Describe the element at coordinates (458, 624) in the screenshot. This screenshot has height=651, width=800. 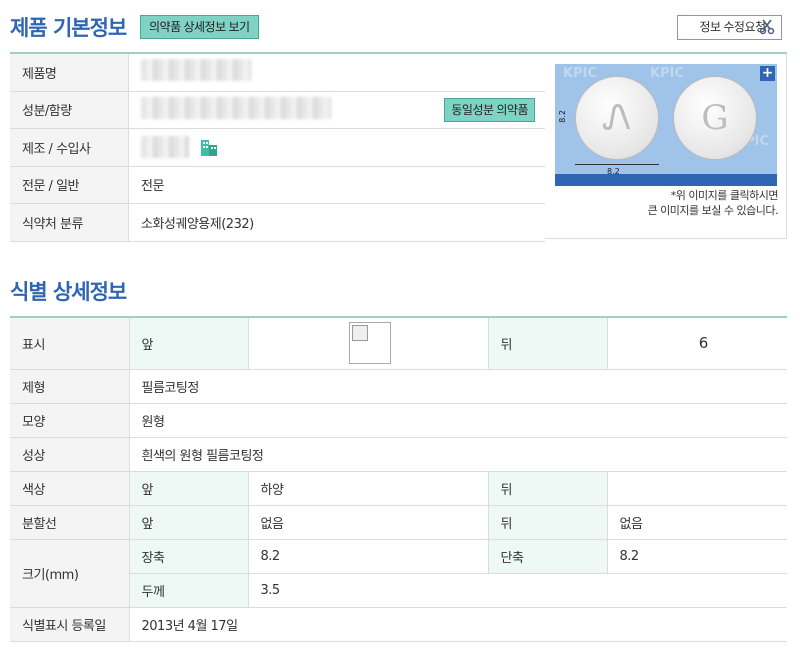
I see `value-register-date: 2013년 4월 17일` at that location.